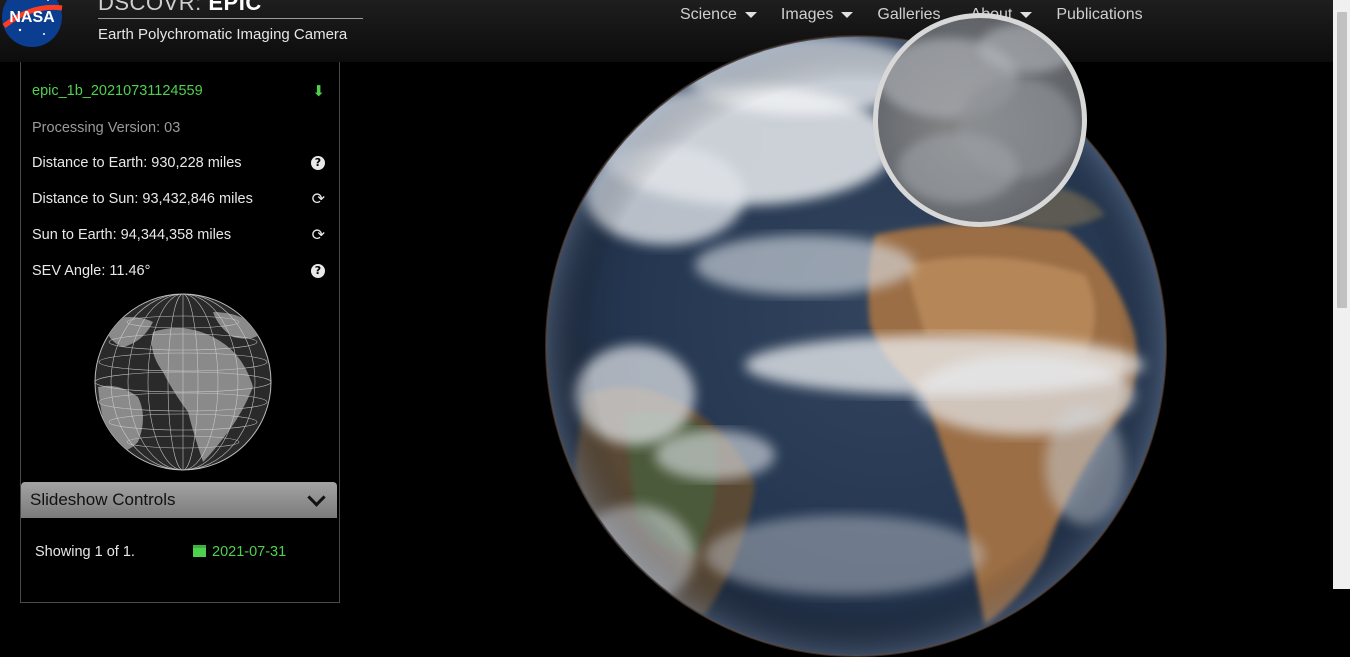 This screenshot has width=1350, height=657. Describe the element at coordinates (91, 271) in the screenshot. I see `sev-angle: SEV Angle: 11.46°` at that location.